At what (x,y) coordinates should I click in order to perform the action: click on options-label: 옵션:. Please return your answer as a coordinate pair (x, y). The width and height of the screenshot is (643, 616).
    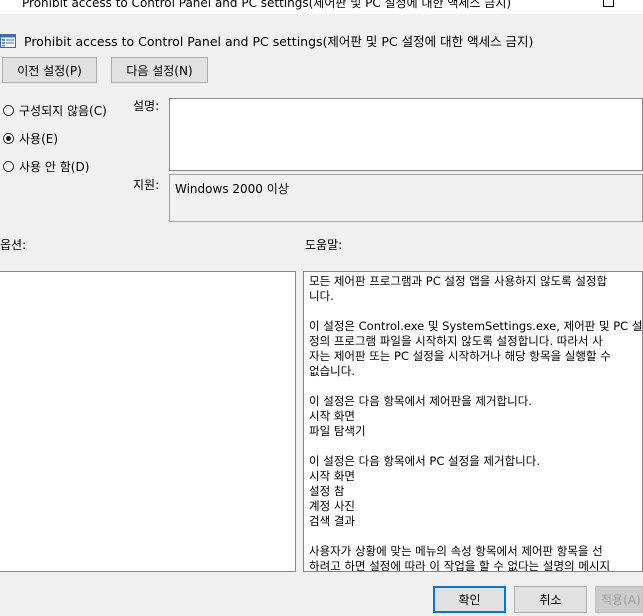
    Looking at the image, I should click on (13, 245).